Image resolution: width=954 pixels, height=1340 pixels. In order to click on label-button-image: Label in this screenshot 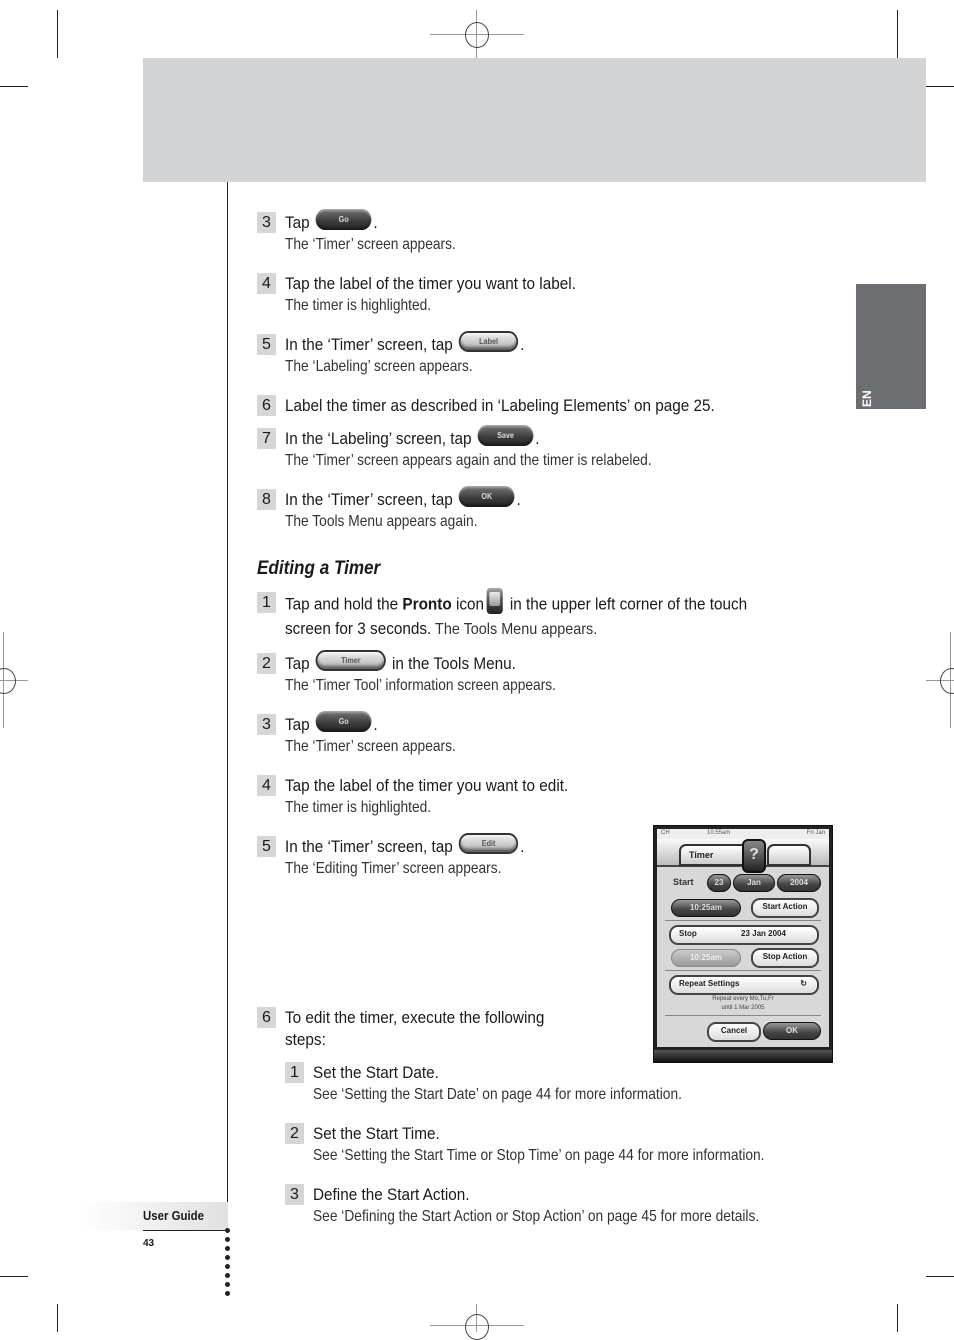, I will do `click(488, 342)`.